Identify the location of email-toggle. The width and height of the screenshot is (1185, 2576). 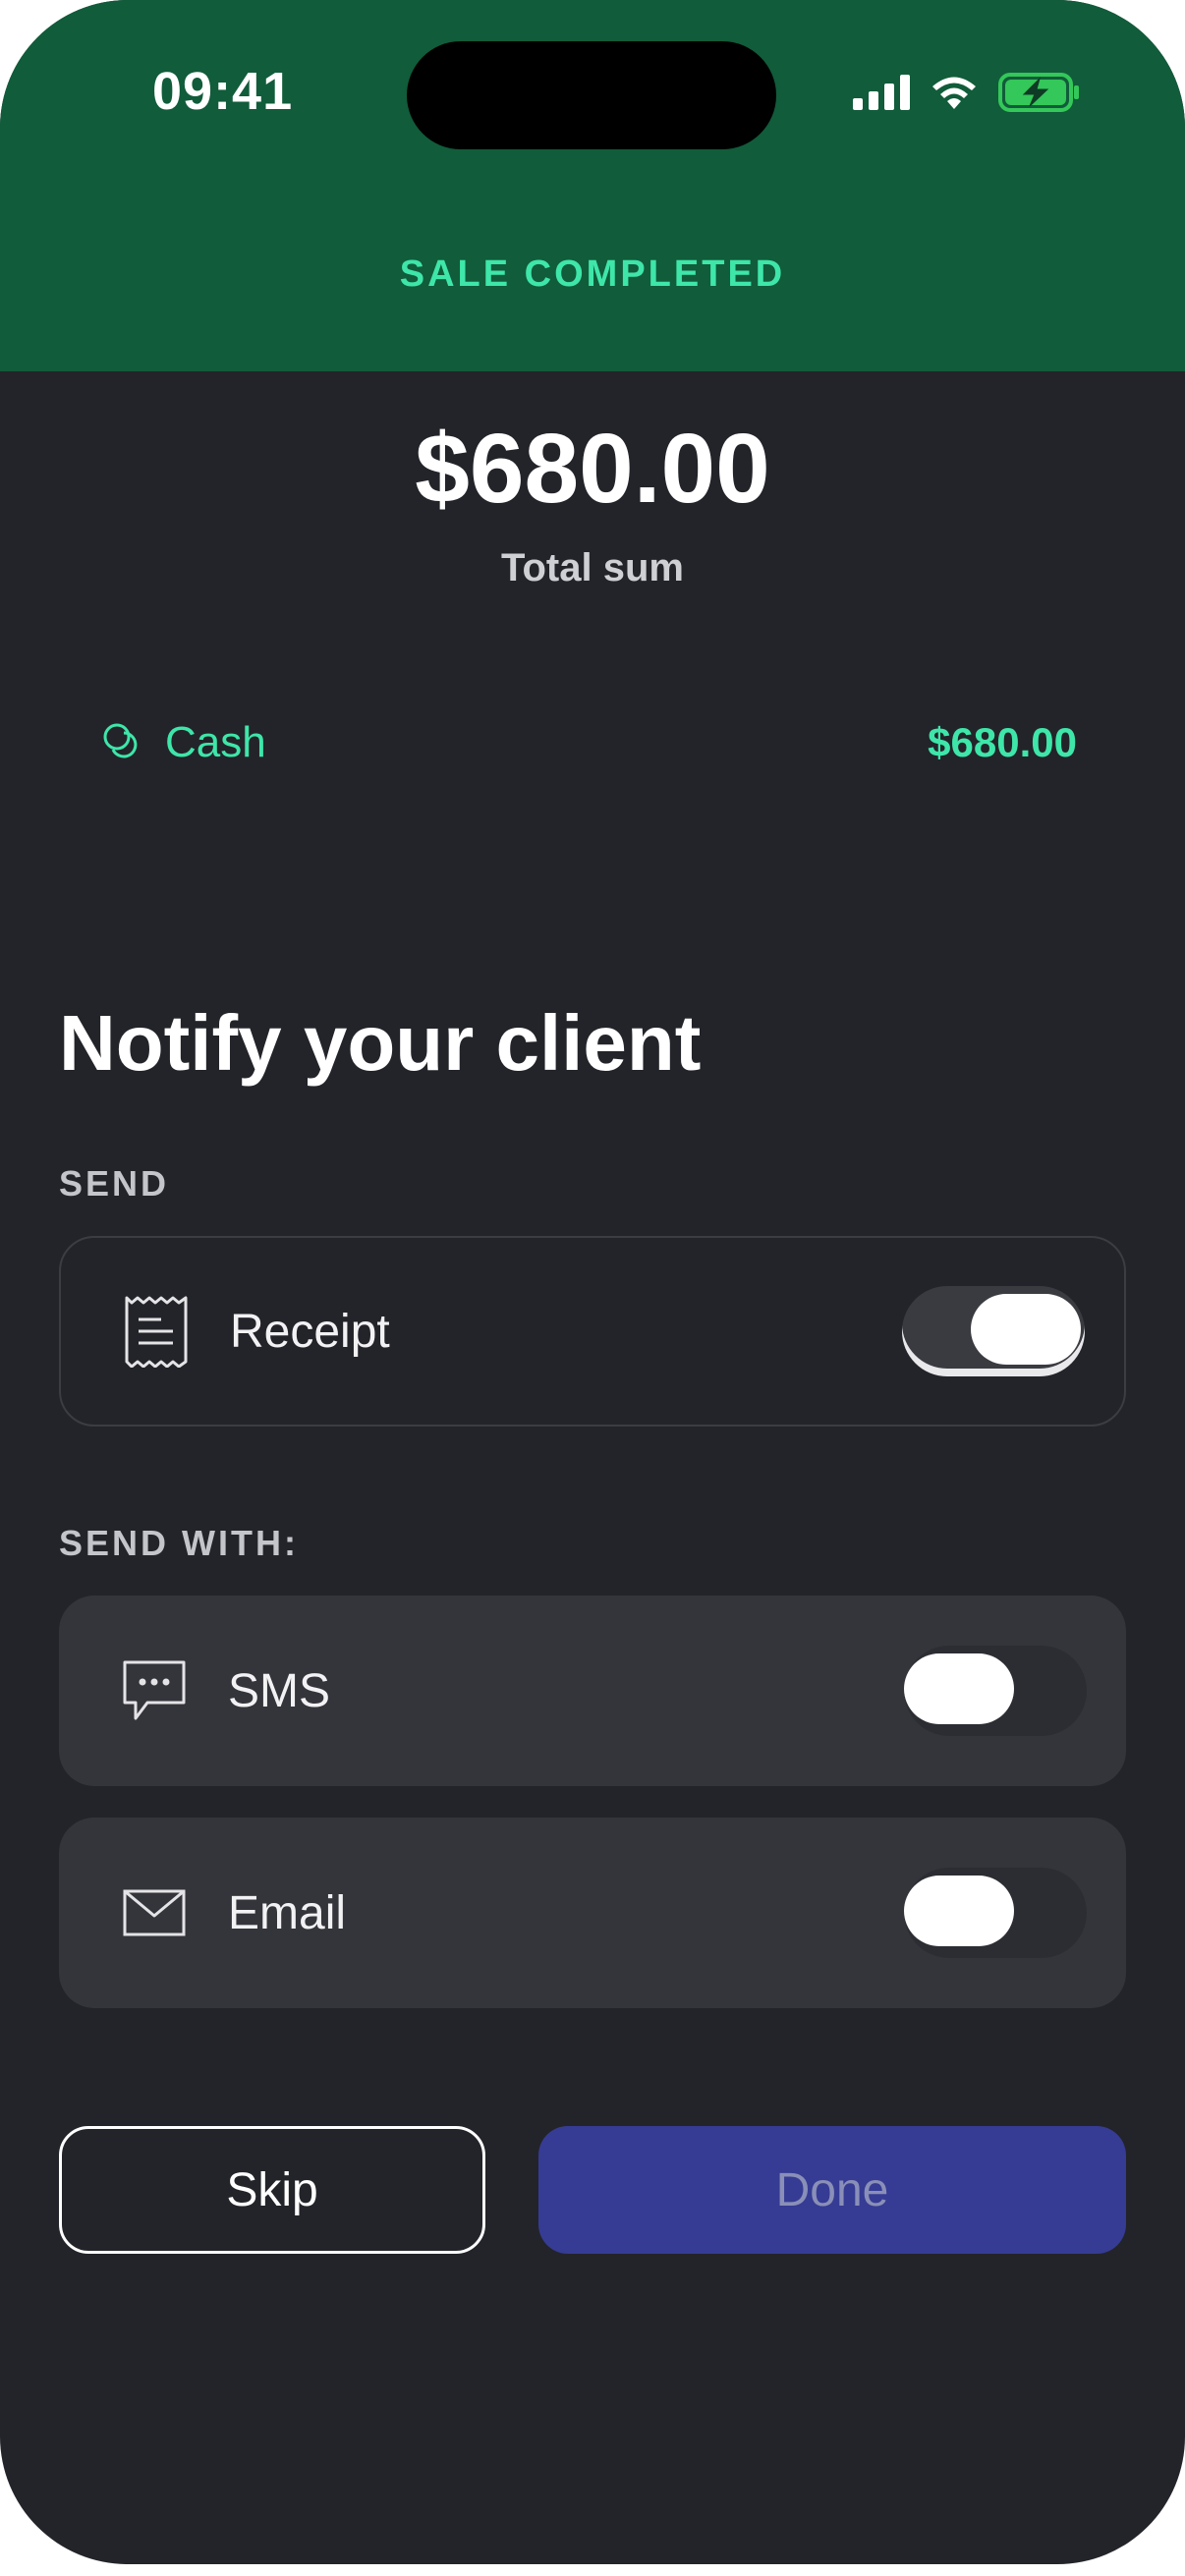
(996, 1913).